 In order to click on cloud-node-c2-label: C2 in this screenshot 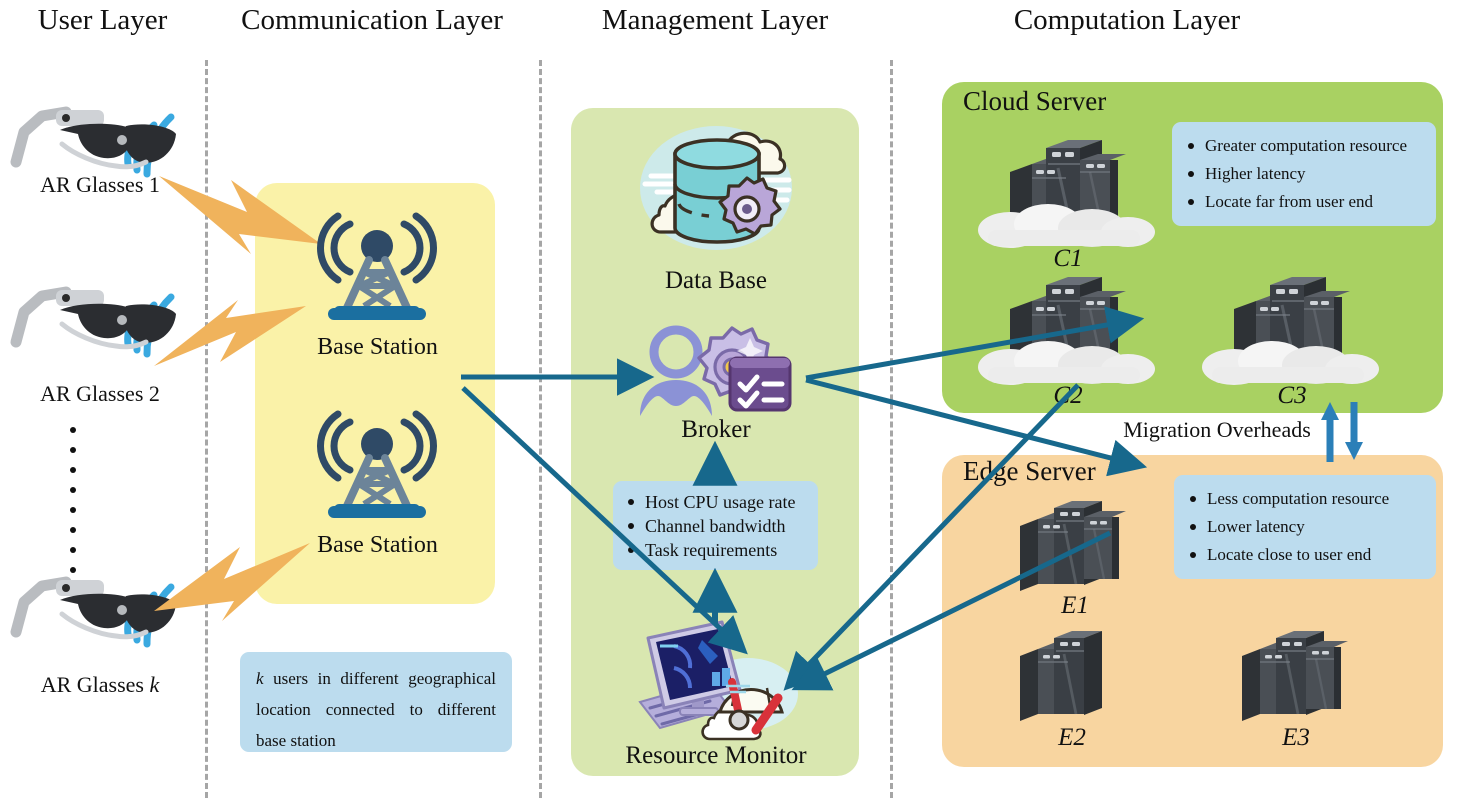, I will do `click(1068, 395)`.